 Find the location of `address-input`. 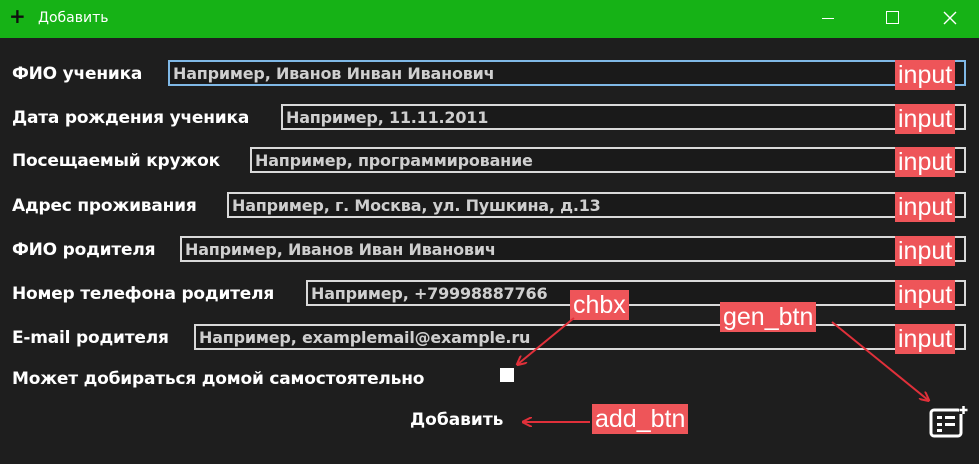

address-input is located at coordinates (596, 205).